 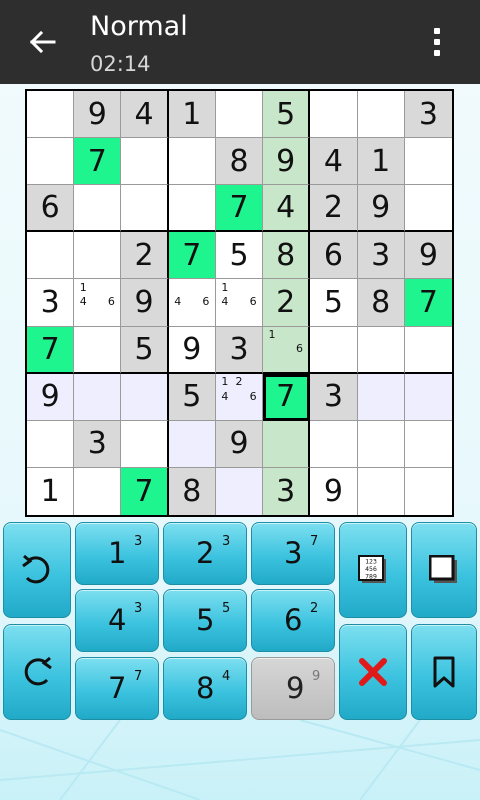 I want to click on sudoku-cell-r3c2, so click(x=98, y=209).